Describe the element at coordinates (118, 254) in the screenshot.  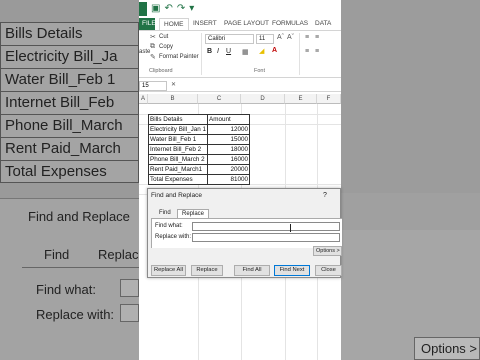
I see `zoomed-tab-replace: Replac` at that location.